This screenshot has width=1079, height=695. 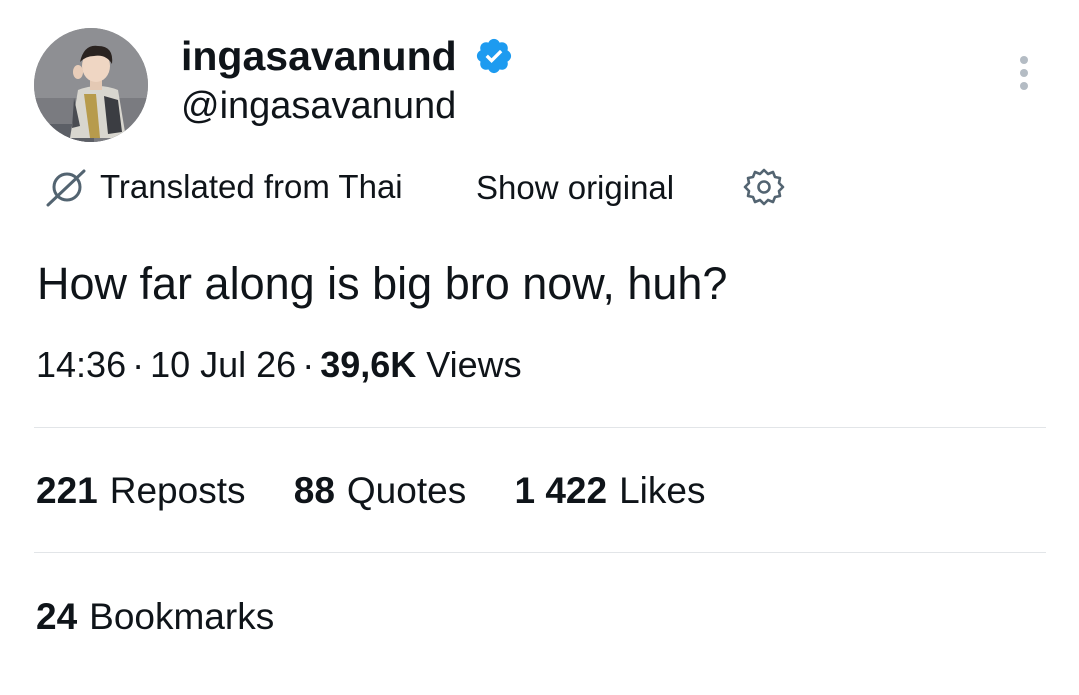 I want to click on likes-count: 1 422, so click(x=561, y=490).